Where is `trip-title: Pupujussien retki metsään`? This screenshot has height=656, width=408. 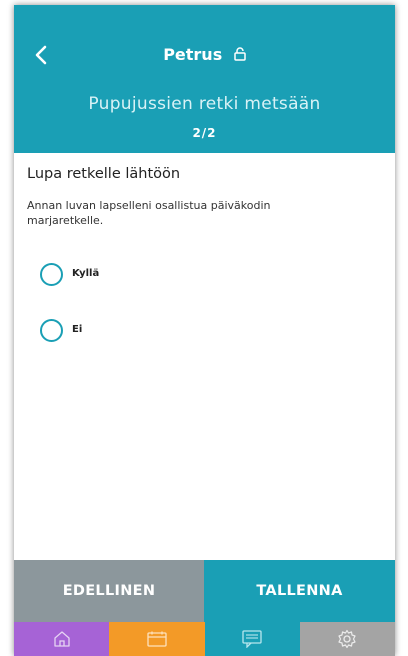 trip-title: Pupujussien retki metsään is located at coordinates (204, 104).